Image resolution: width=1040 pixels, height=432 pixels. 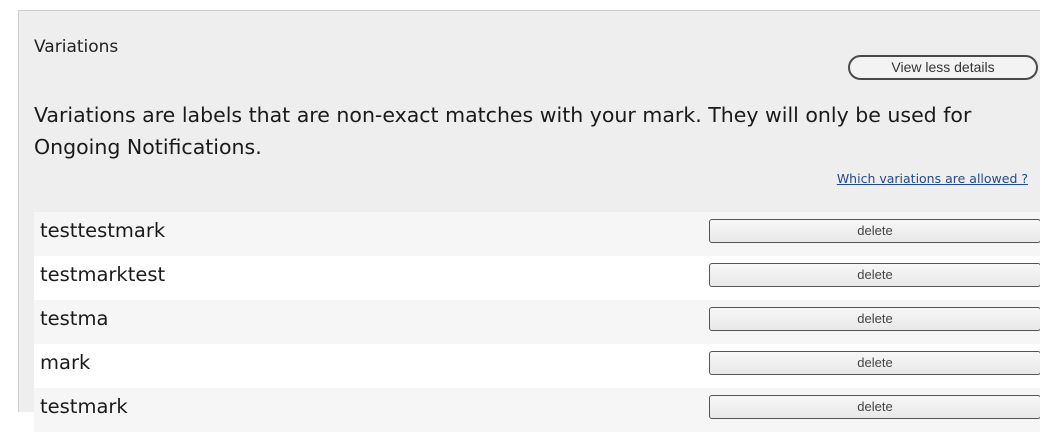 What do you see at coordinates (84, 406) in the screenshot?
I see `variation-label: testmark` at bounding box center [84, 406].